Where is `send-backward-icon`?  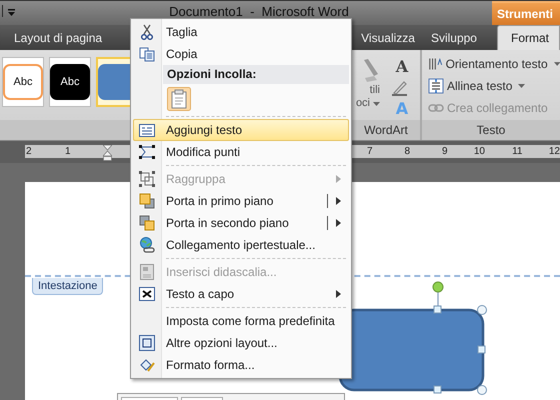 send-backward-icon is located at coordinates (147, 223).